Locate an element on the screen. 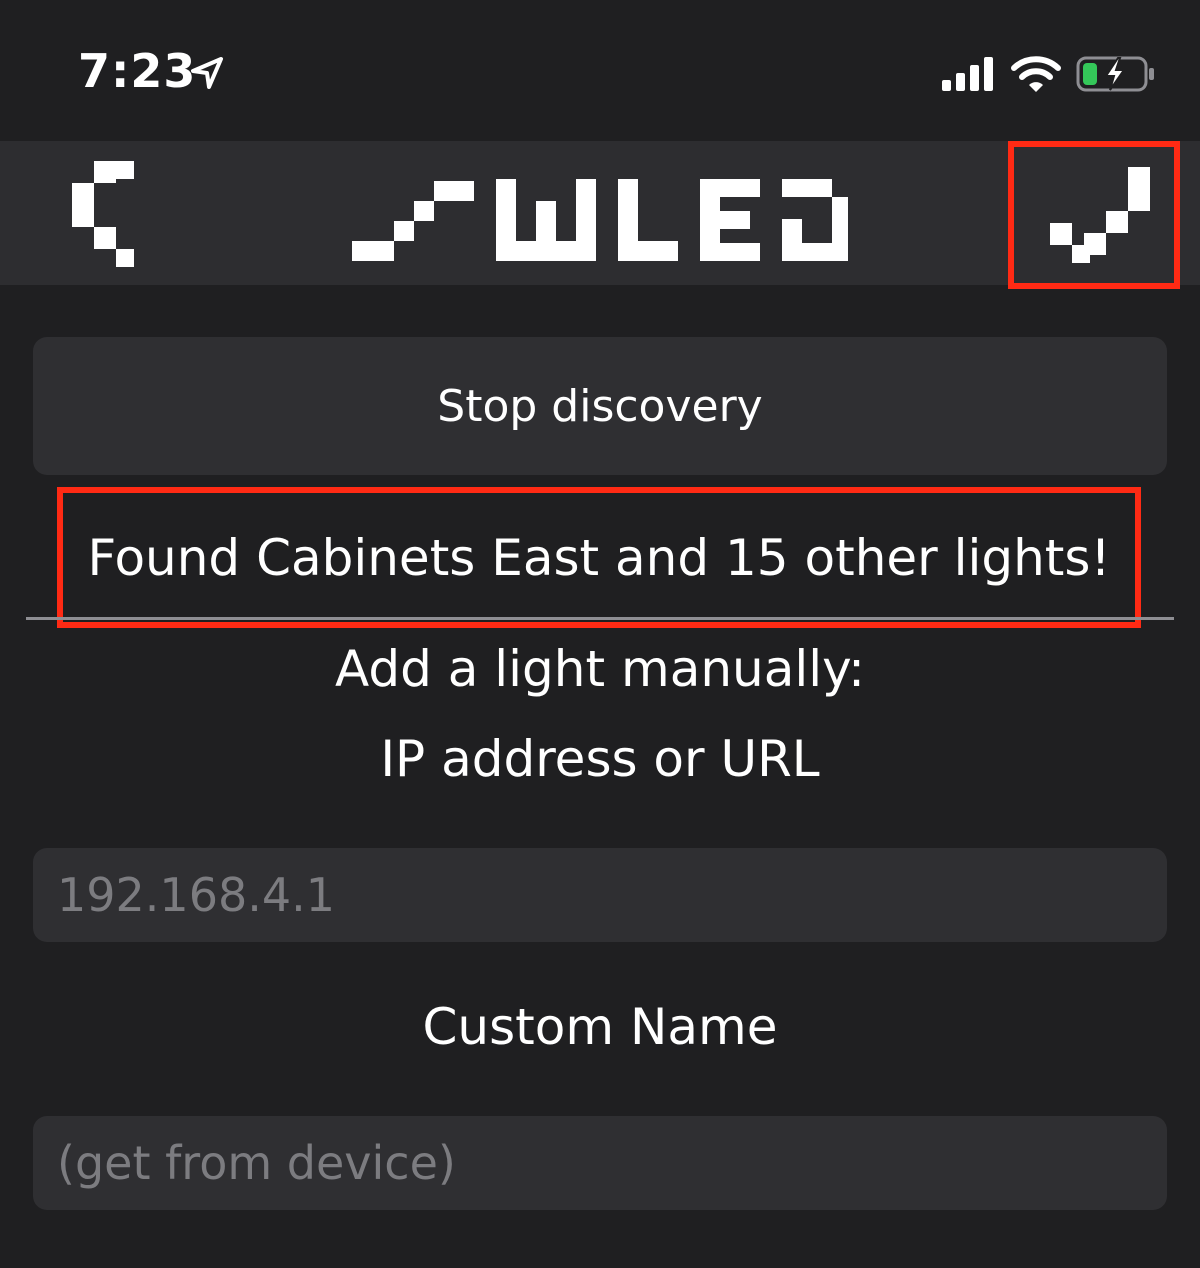 The height and width of the screenshot is (1268, 1200). status-bar: 7:23 is located at coordinates (600, 70).